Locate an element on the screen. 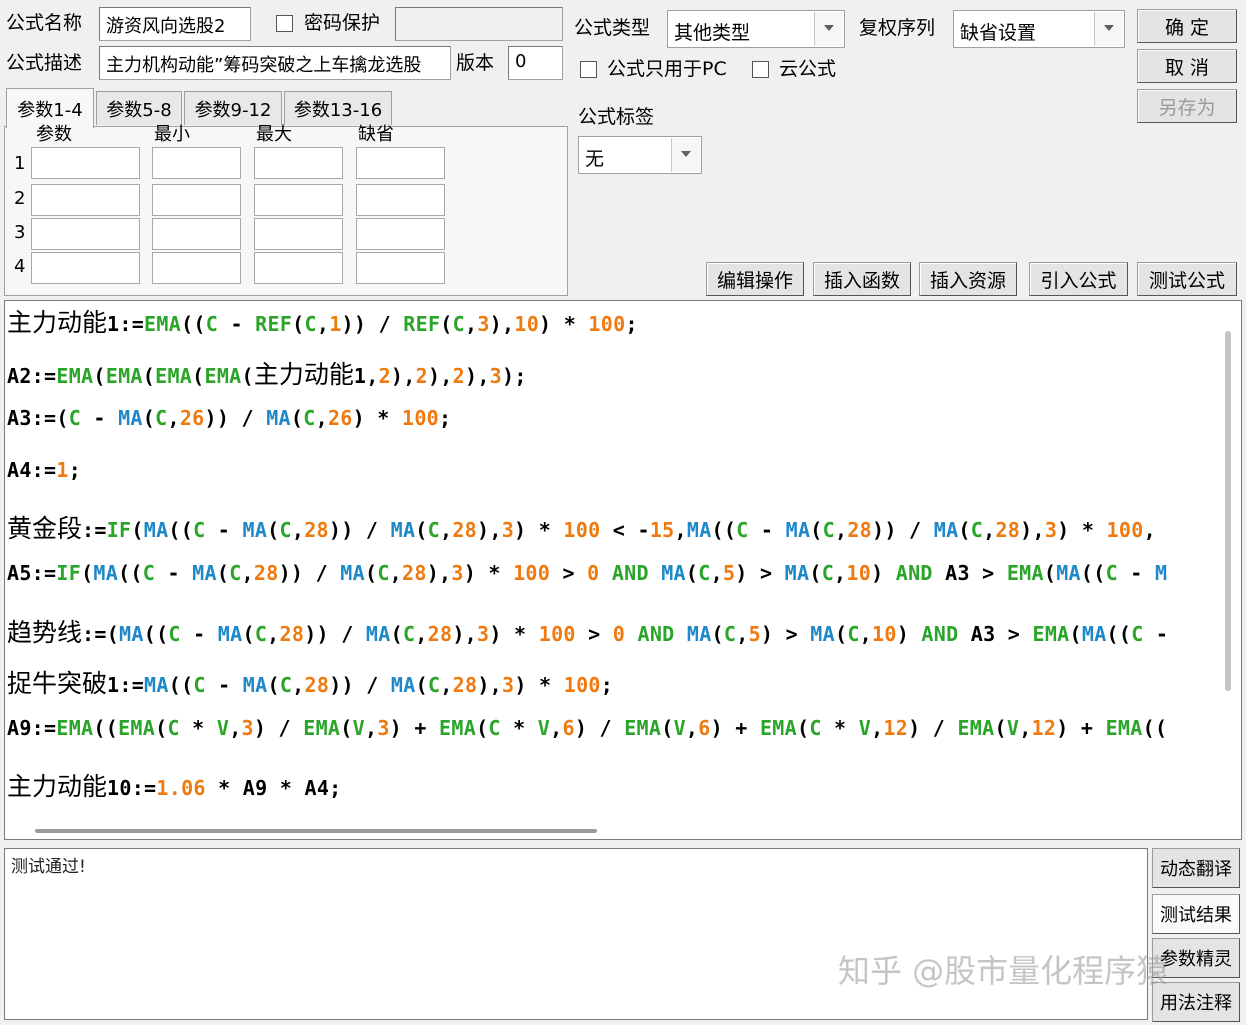 This screenshot has height=1025, width=1246. code-token: :=( is located at coordinates (101, 633).